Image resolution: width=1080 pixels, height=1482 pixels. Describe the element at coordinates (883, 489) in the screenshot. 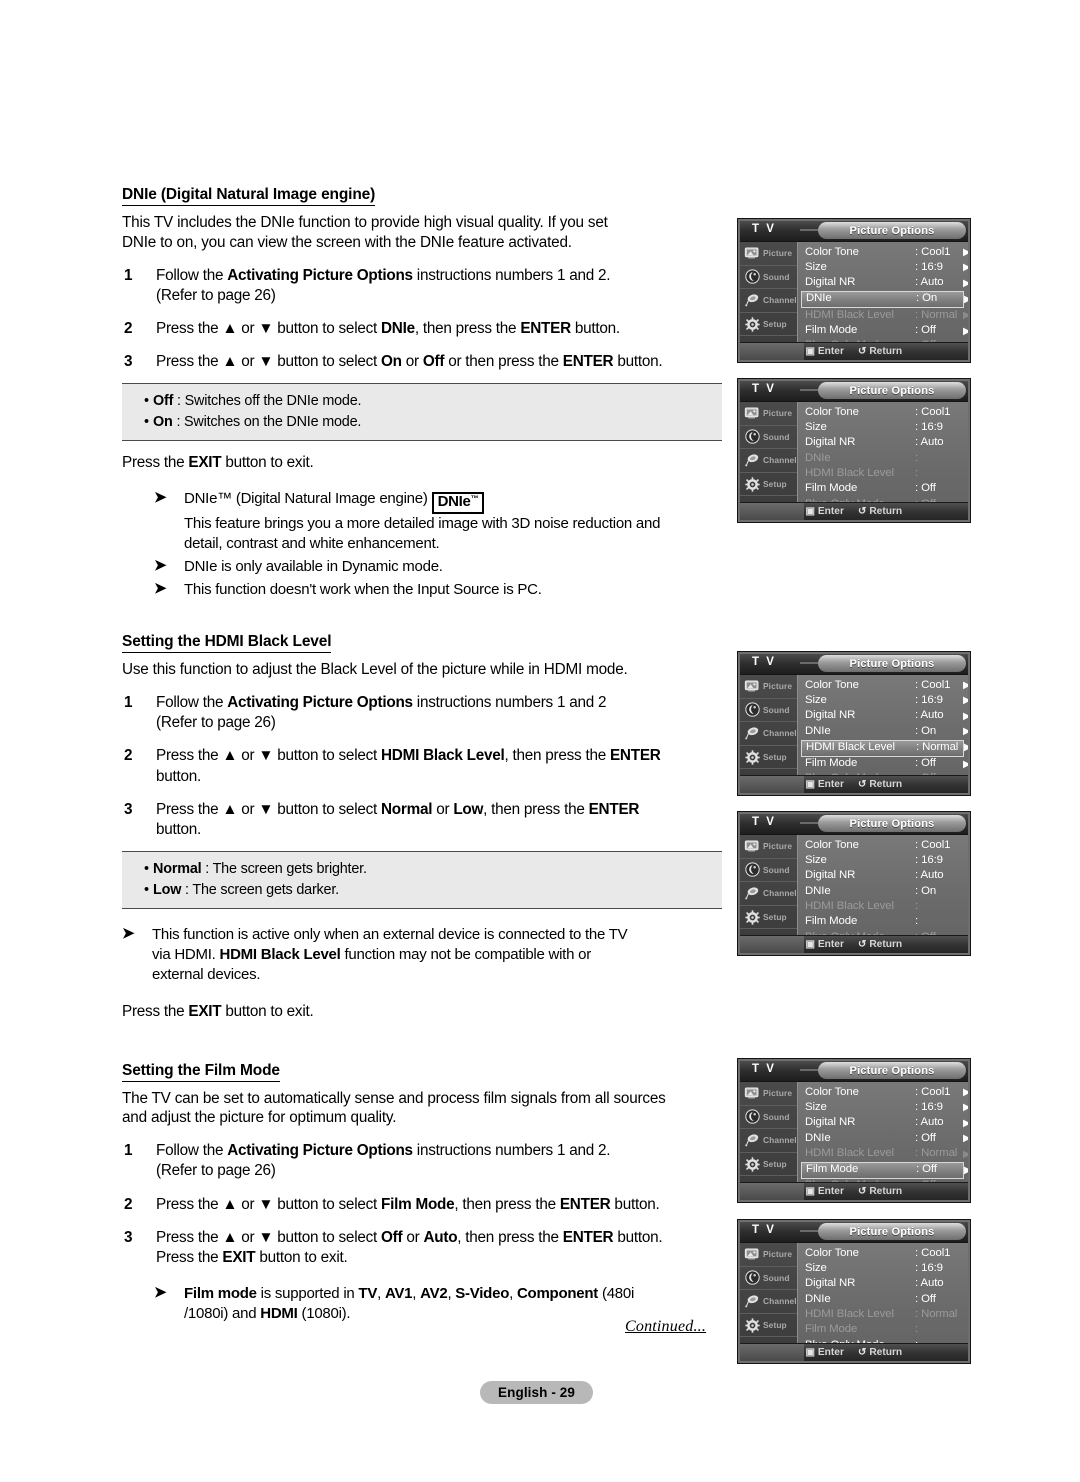

I see `osd-menu-row-film-mode: Film Mode: Off` at that location.